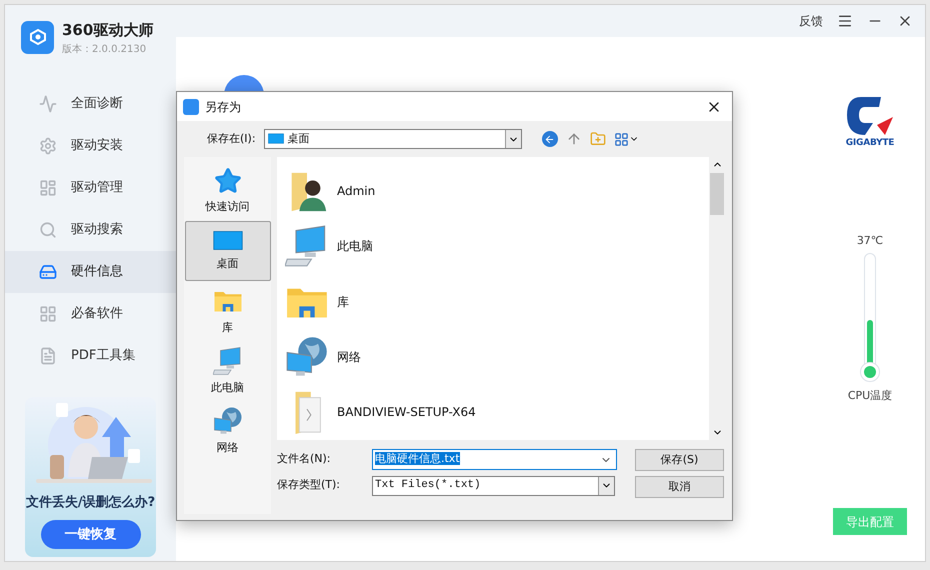 The image size is (930, 570). What do you see at coordinates (493, 357) in the screenshot?
I see `file-item: 网络` at bounding box center [493, 357].